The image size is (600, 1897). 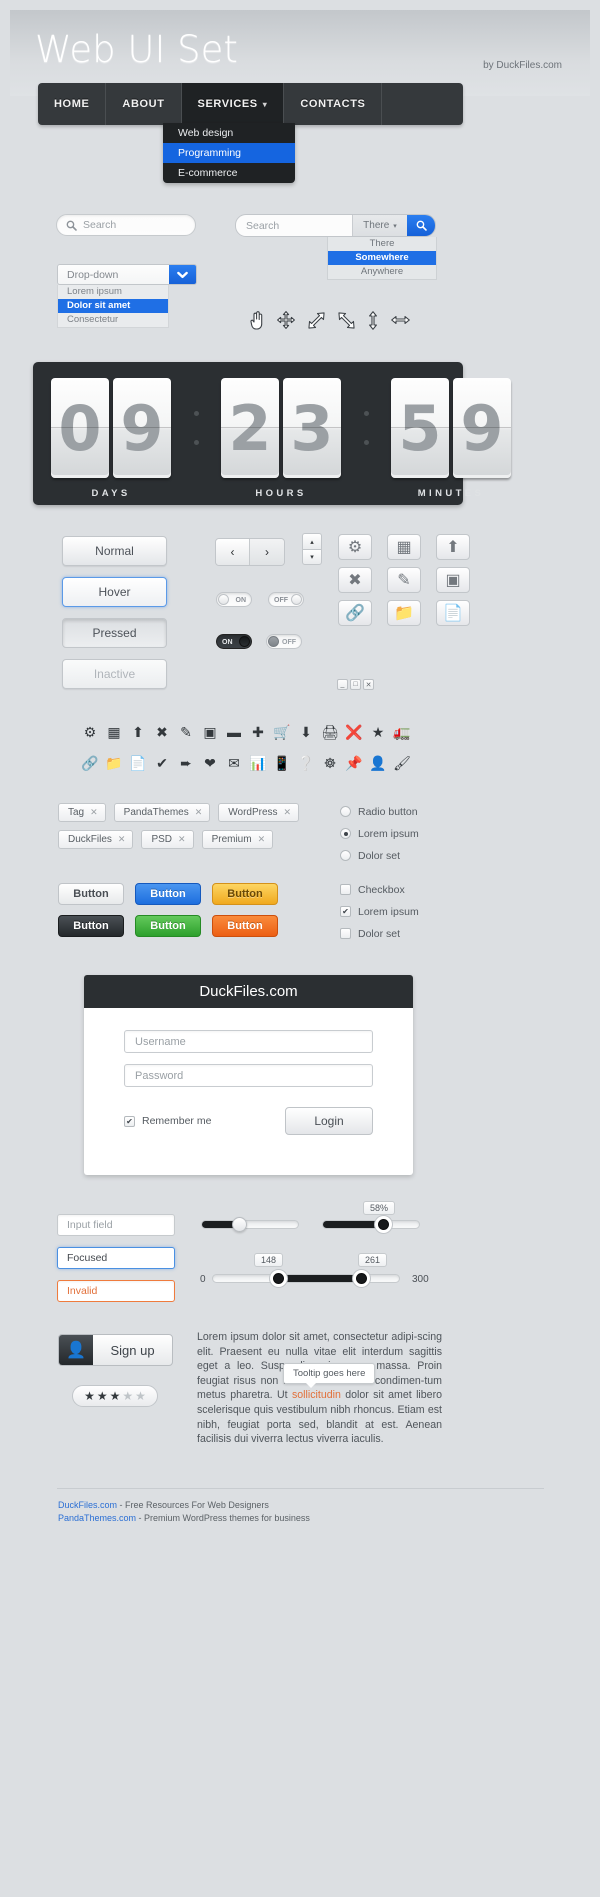 I want to click on radio-option-lorem-ipsum: Lorem ipsum, so click(x=379, y=833).